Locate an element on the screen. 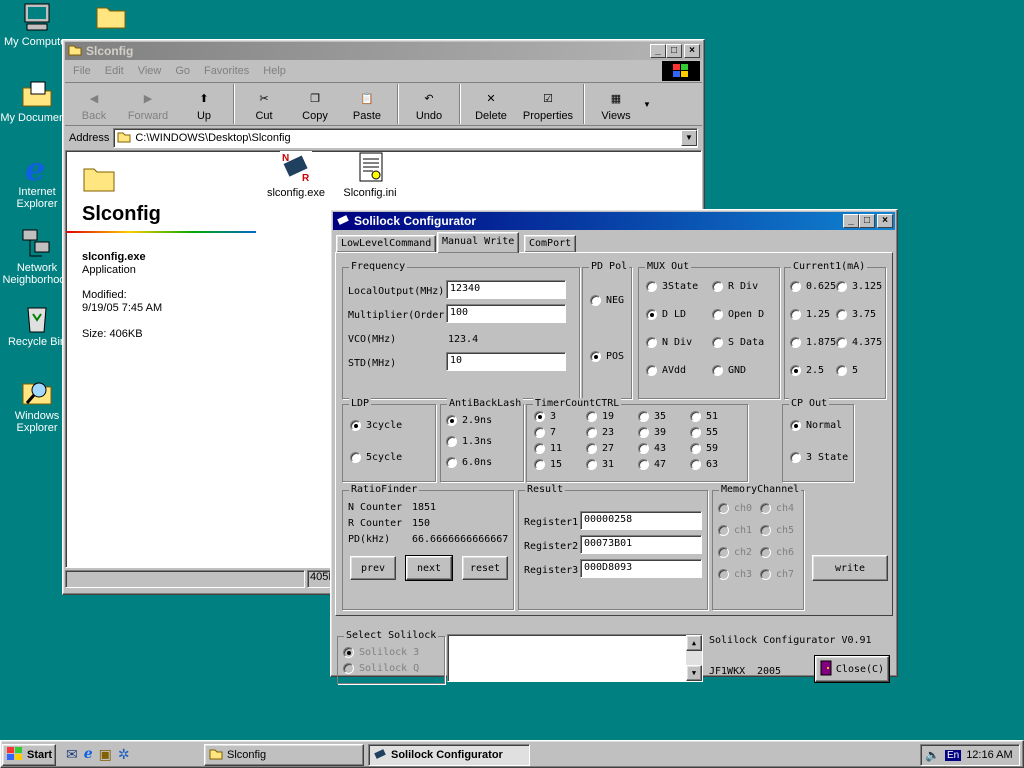 This screenshot has height=768, width=1024. register1-input: 00000258 is located at coordinates (641, 520).